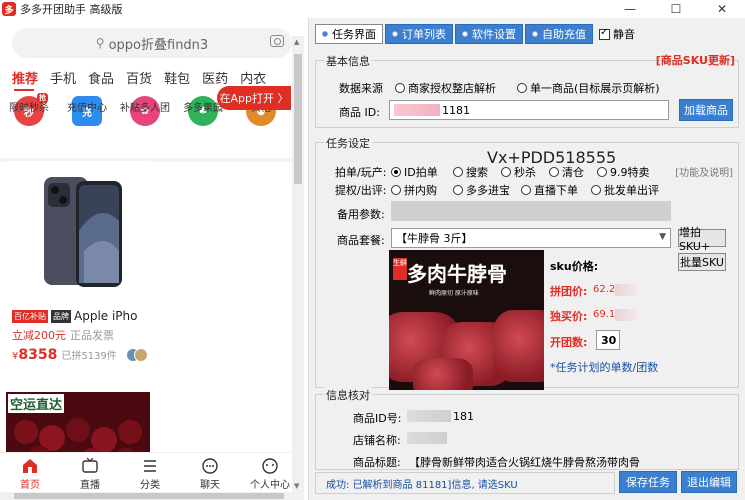  What do you see at coordinates (414, 172) in the screenshot?
I see `mode-id-order: ID拍单` at bounding box center [414, 172].